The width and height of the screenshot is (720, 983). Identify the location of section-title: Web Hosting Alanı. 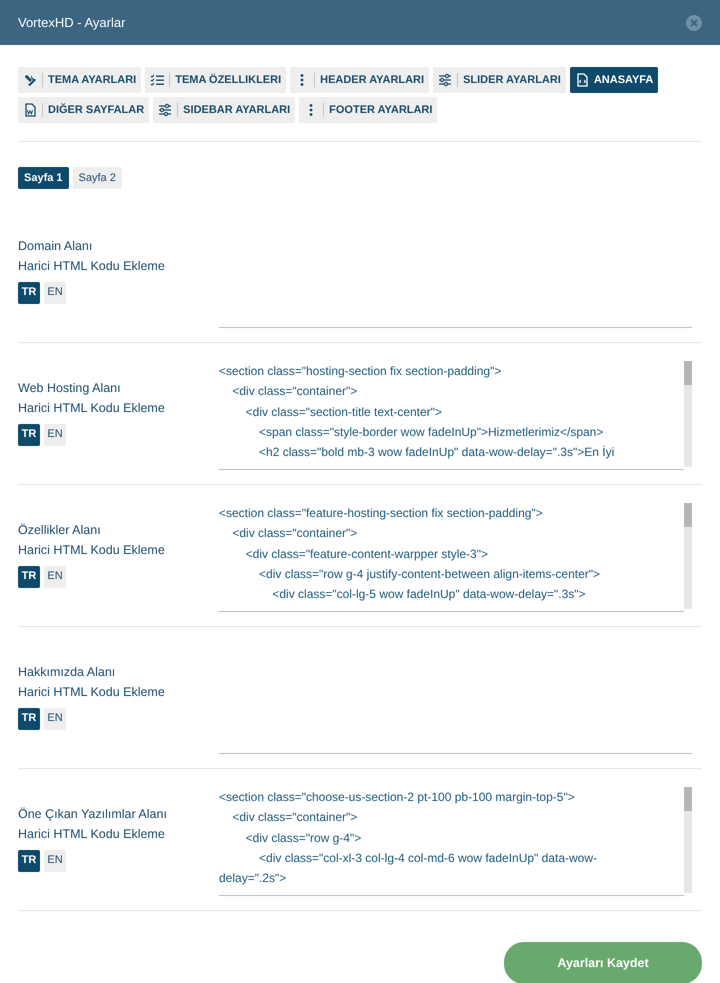
(70, 388).